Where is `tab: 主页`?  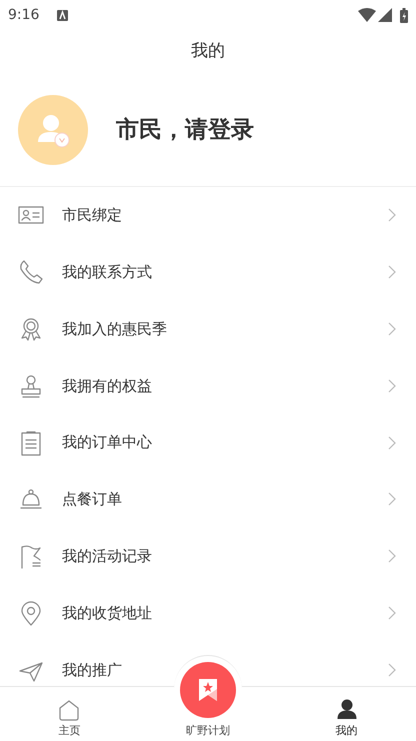 tab: 主页 is located at coordinates (69, 714).